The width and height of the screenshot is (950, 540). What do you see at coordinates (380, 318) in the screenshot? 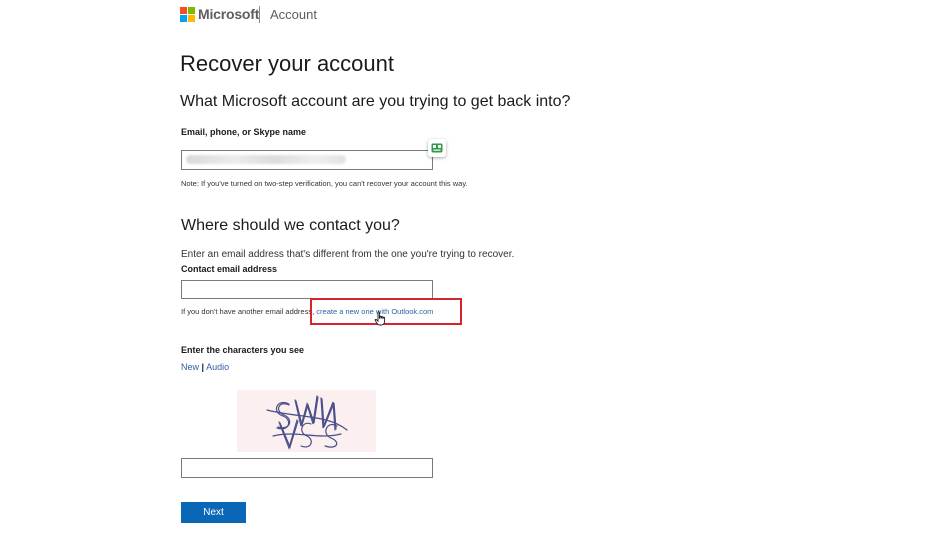
I see `hand-pointer-cursor-icon` at bounding box center [380, 318].